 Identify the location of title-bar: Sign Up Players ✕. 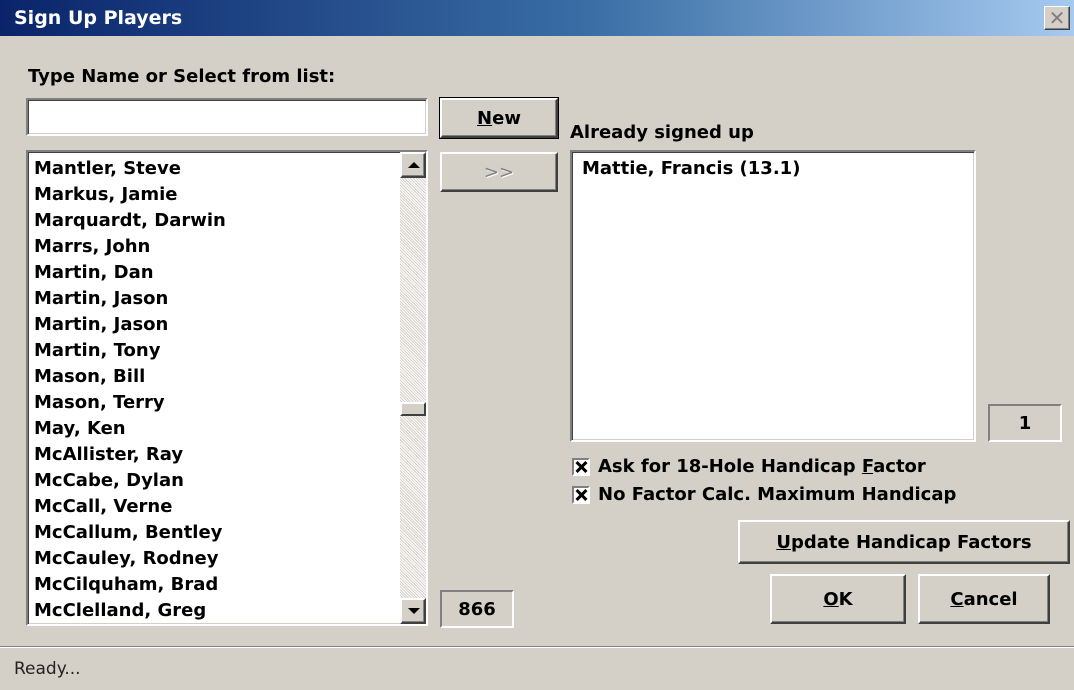
(537, 18).